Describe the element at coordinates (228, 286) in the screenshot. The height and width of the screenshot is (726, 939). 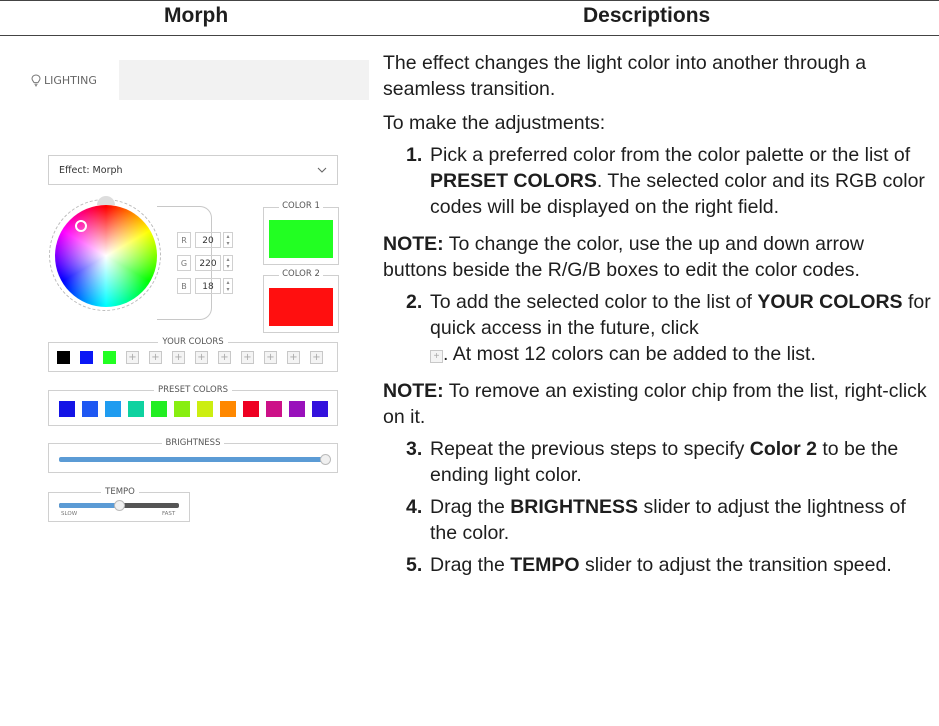
I see `rgb-stepper-b: ▴ ▾` at that location.